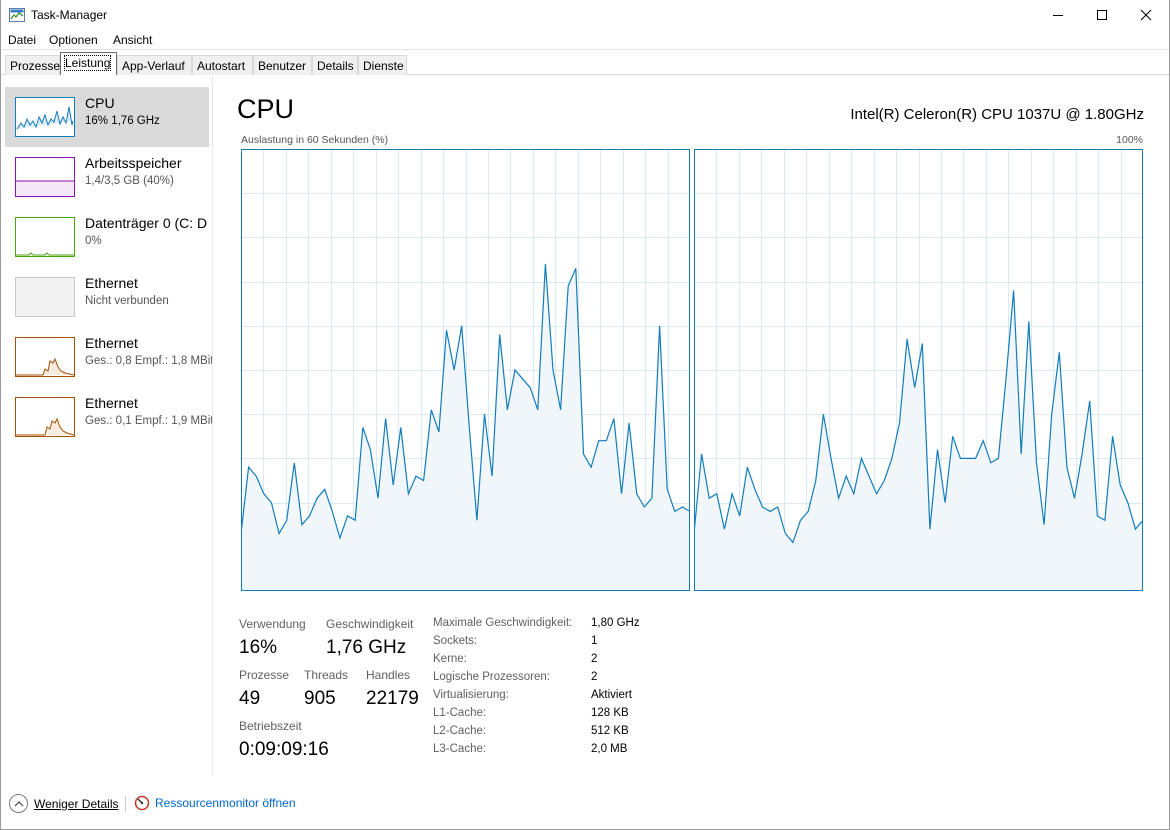 This screenshot has height=830, width=1170. What do you see at coordinates (392, 698) in the screenshot?
I see `handles-value: 22179` at bounding box center [392, 698].